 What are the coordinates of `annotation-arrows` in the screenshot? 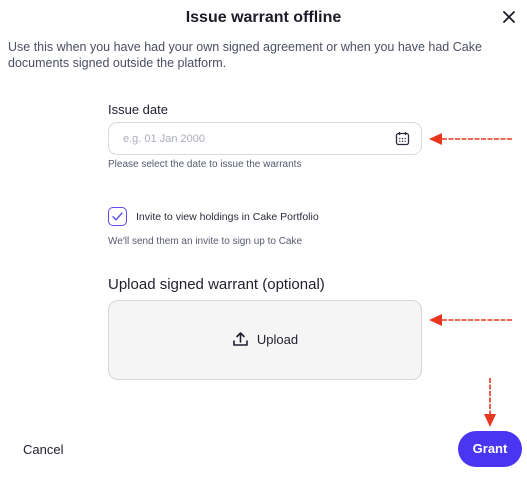 It's located at (470, 280).